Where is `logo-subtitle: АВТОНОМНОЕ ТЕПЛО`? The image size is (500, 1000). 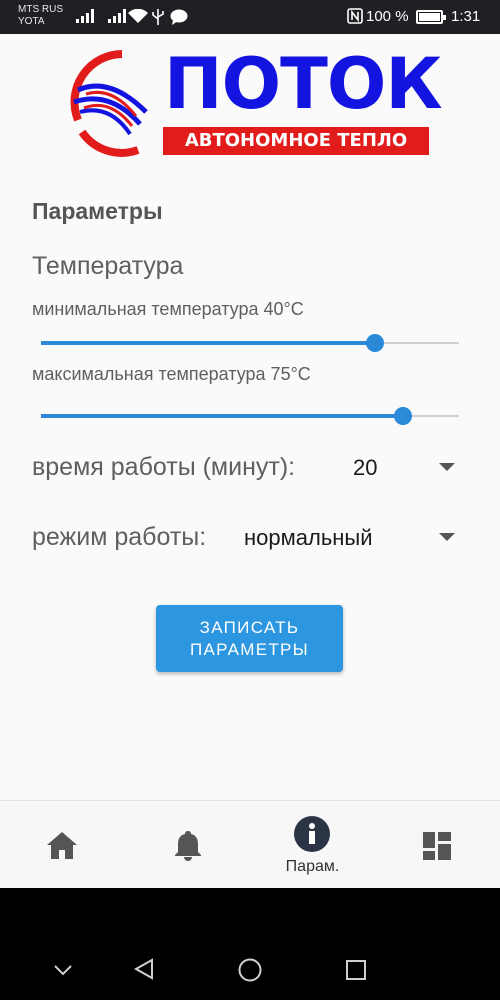
logo-subtitle: АВТОНОМНОЕ ТЕПЛО is located at coordinates (296, 141).